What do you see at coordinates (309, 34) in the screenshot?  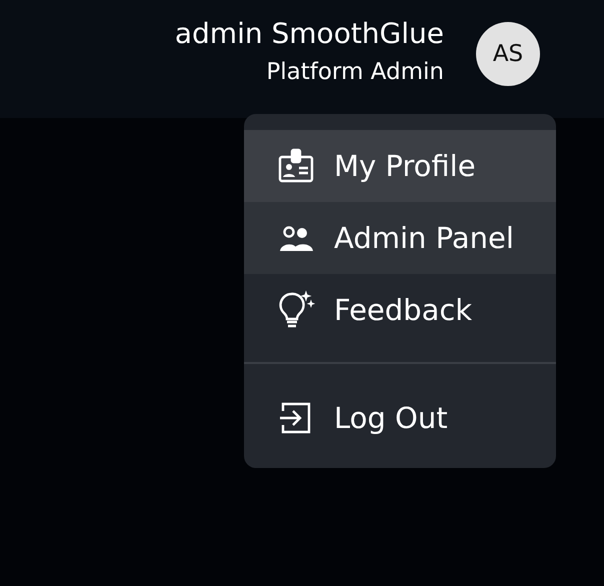 I see `user-name: admin SmoothGlue` at bounding box center [309, 34].